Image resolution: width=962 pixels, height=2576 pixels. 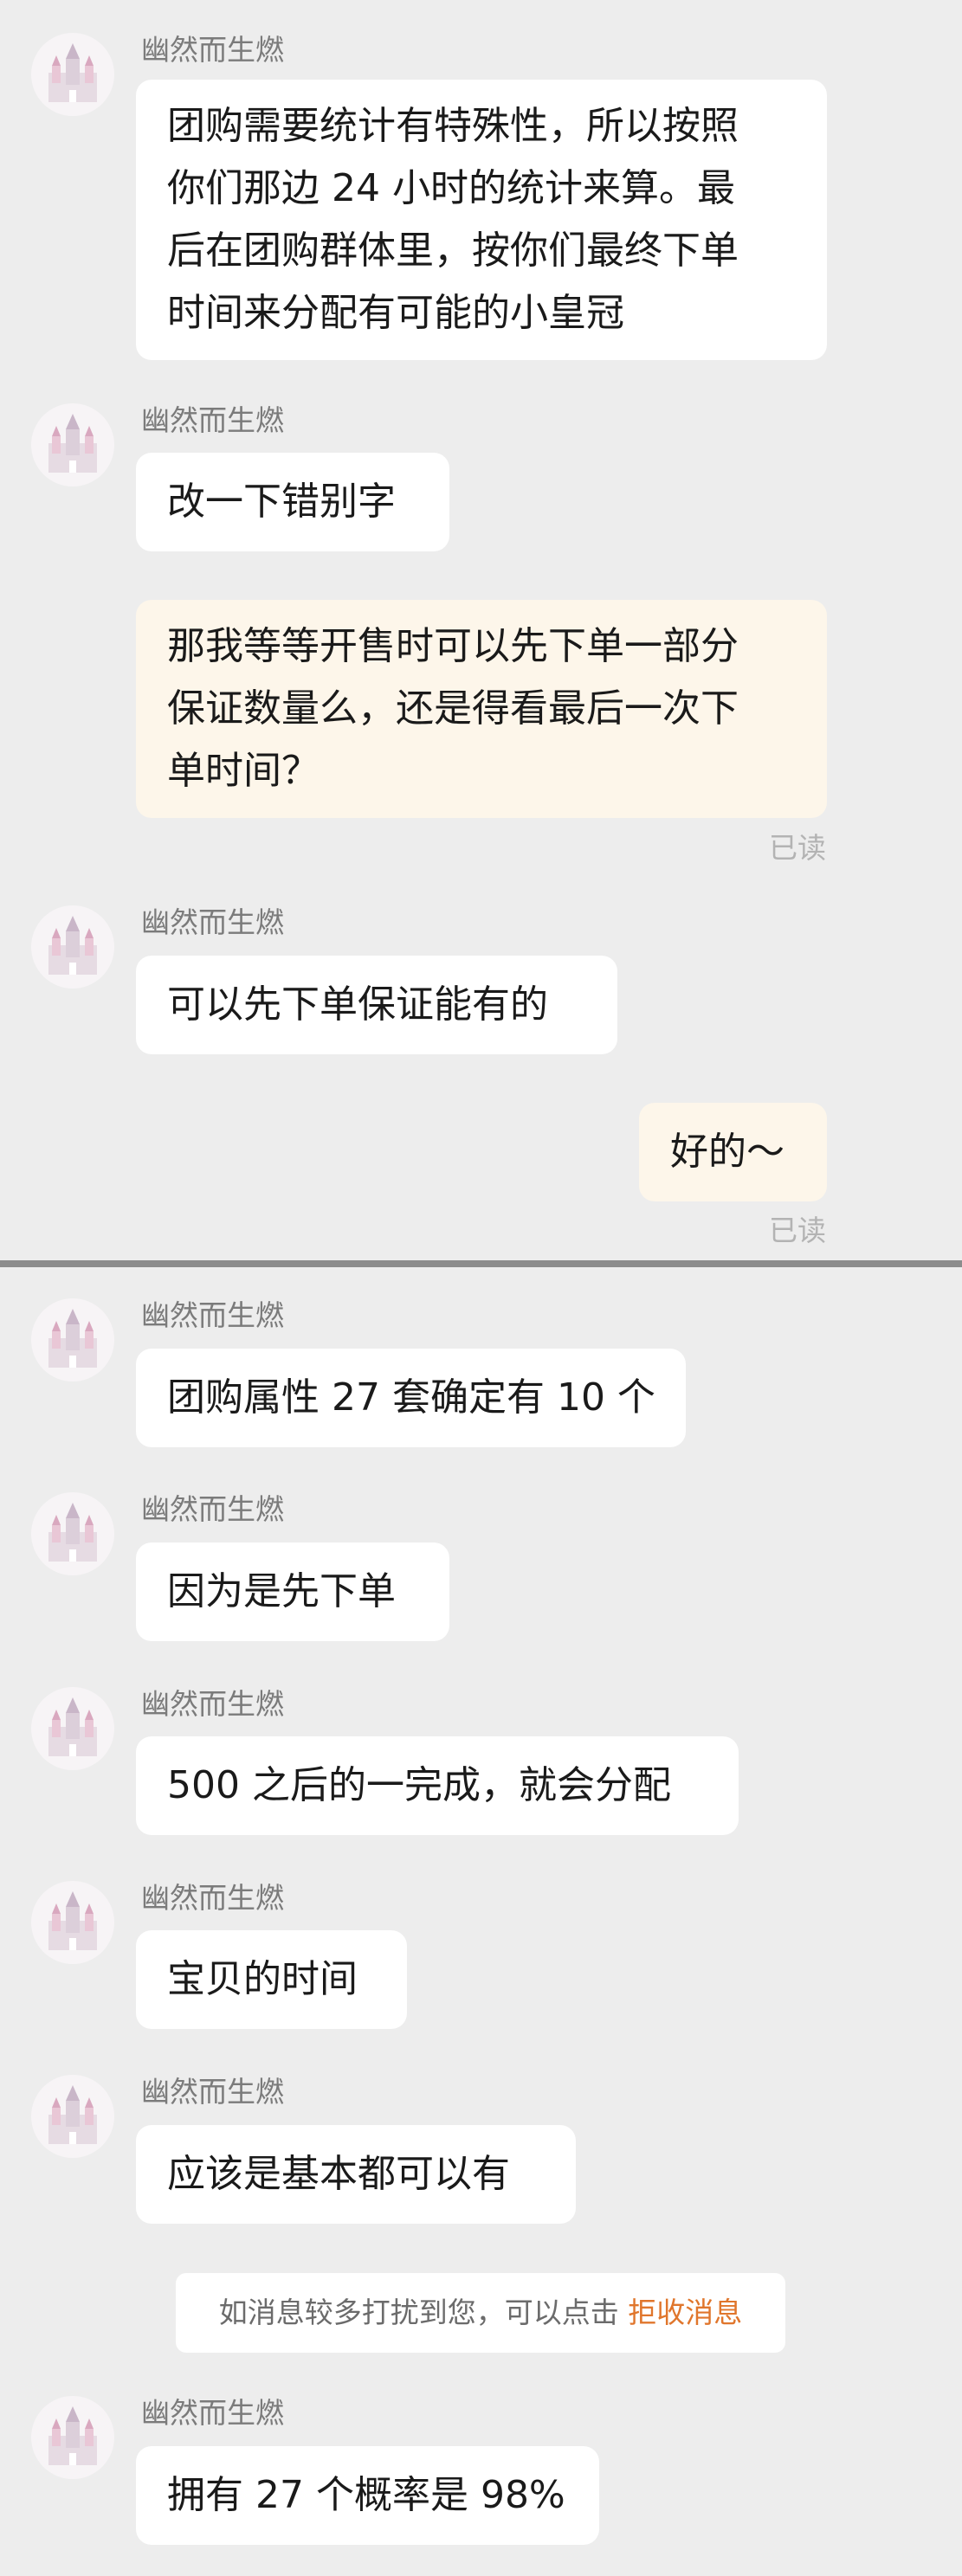 I want to click on message-line: 后在团购群体里，按你们最终下单, so click(x=453, y=251).